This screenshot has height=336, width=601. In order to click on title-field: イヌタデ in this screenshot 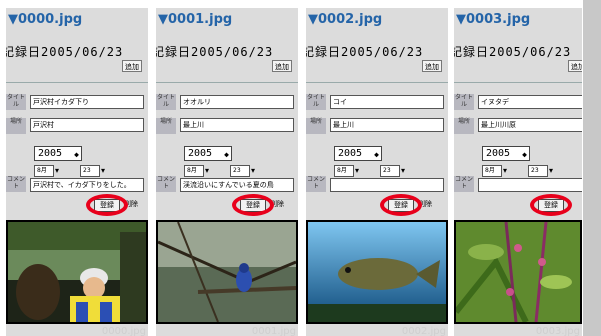, I will do `click(530, 102)`.